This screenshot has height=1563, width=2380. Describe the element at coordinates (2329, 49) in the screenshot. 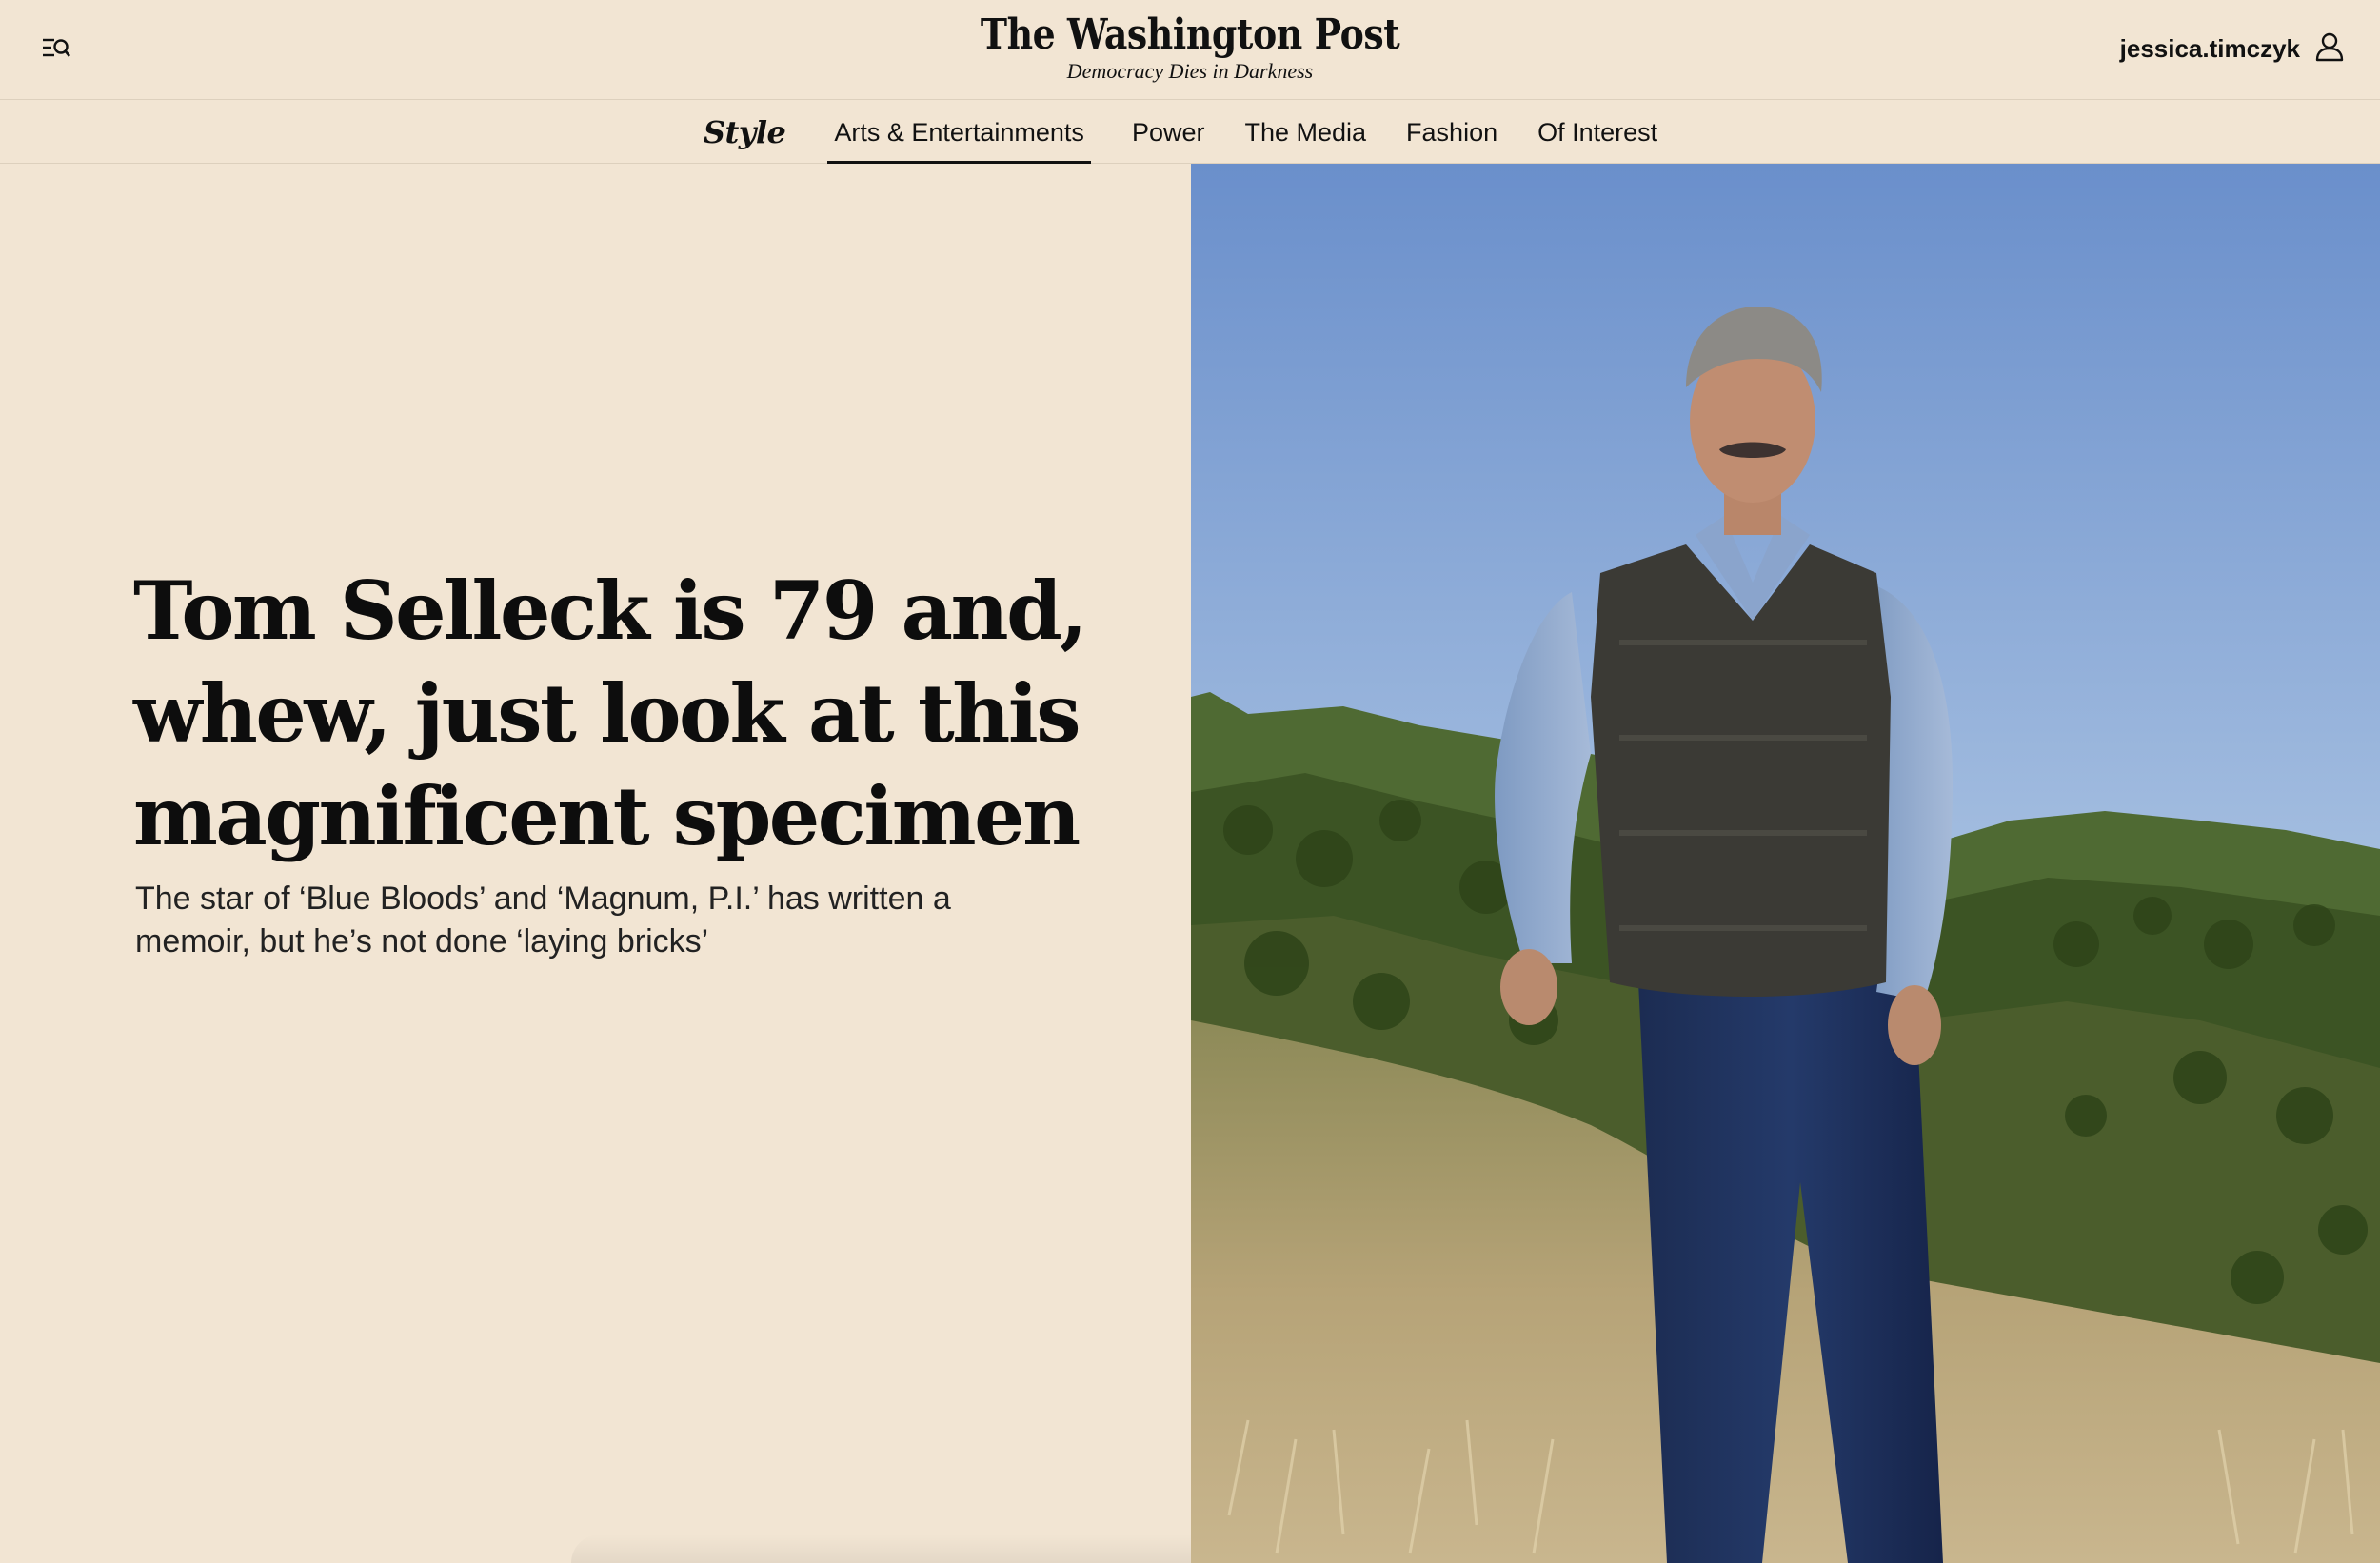

I see `user-icon` at that location.